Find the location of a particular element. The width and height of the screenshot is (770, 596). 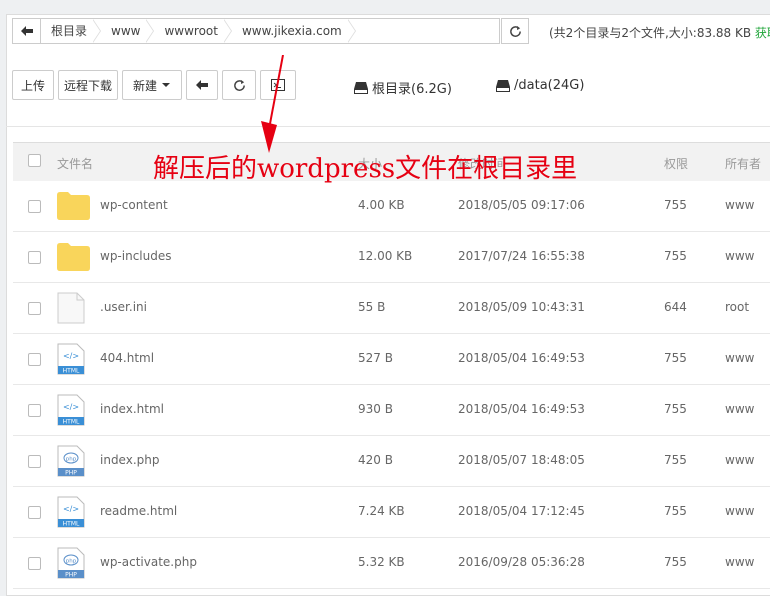

file-size: 7.24 KB is located at coordinates (381, 511).